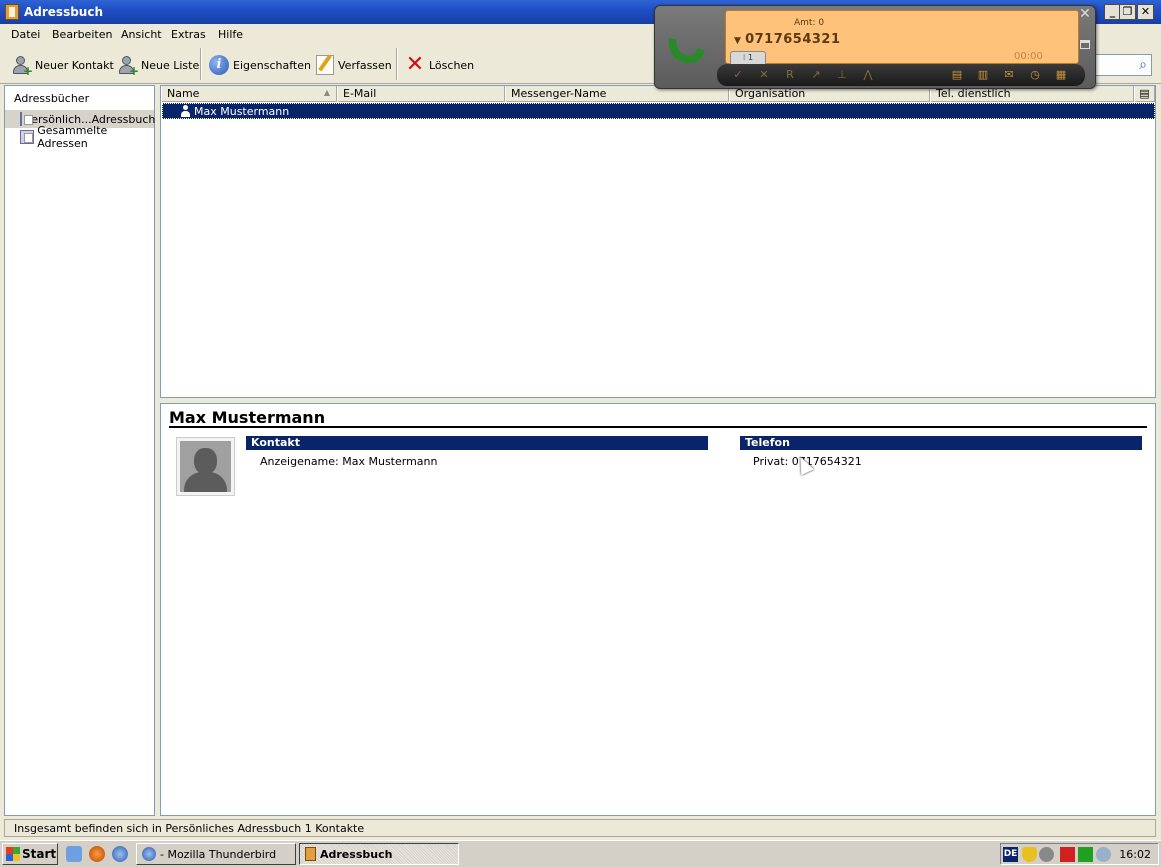 The height and width of the screenshot is (867, 1161). What do you see at coordinates (738, 75) in the screenshot?
I see `accept-icon: ✓` at bounding box center [738, 75].